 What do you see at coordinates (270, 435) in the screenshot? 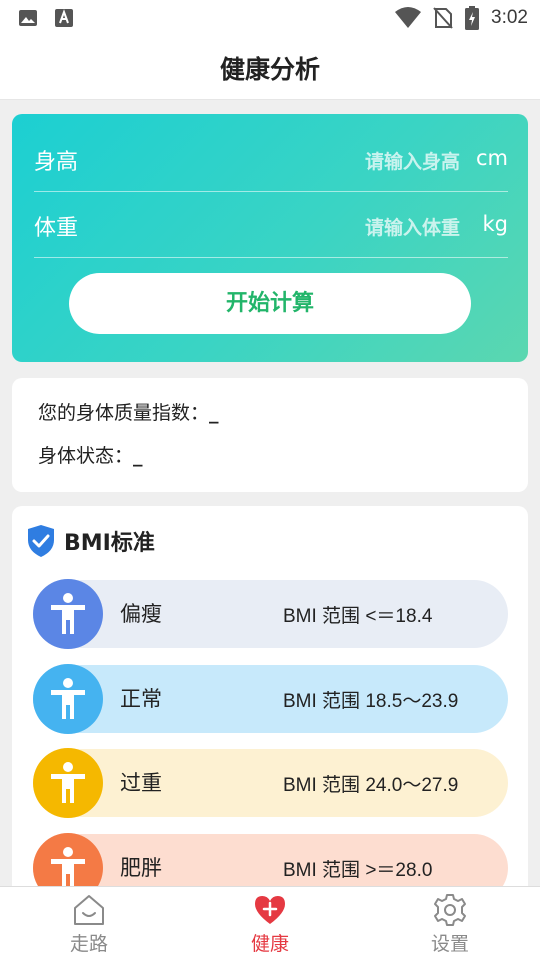
I see `bmi-result-card: 您的身体质量指数：_ 身体状态：_` at bounding box center [270, 435].